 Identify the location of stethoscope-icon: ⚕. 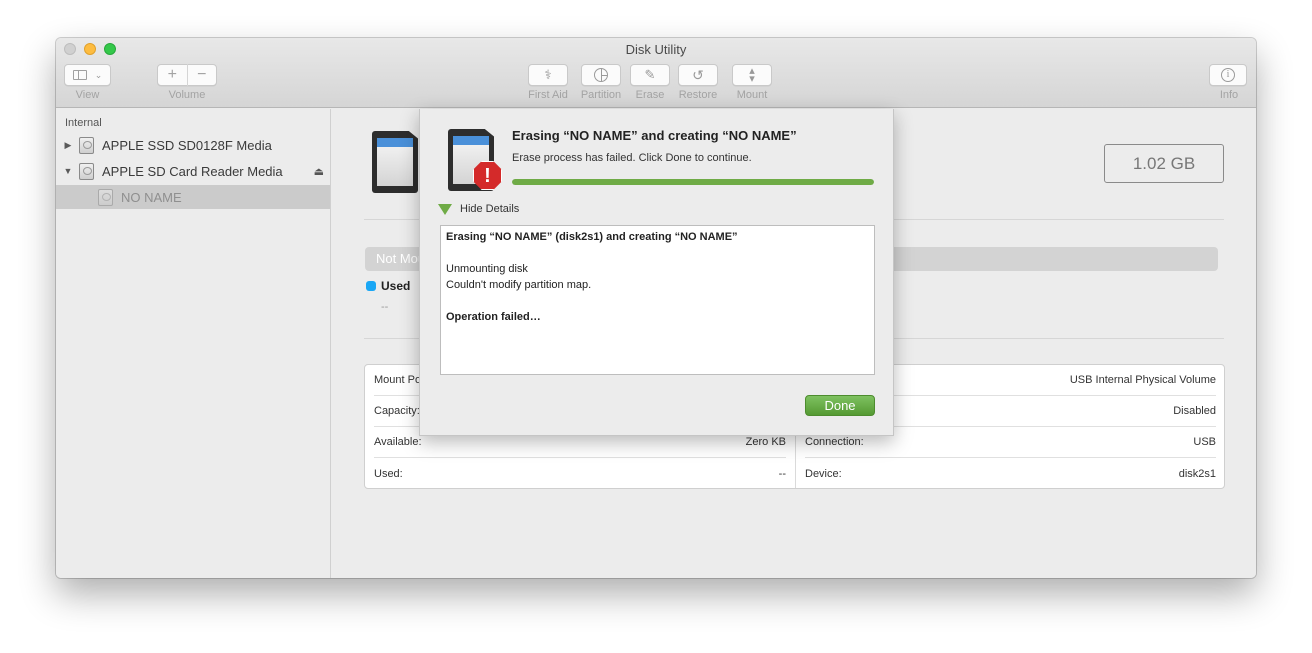
(548, 74).